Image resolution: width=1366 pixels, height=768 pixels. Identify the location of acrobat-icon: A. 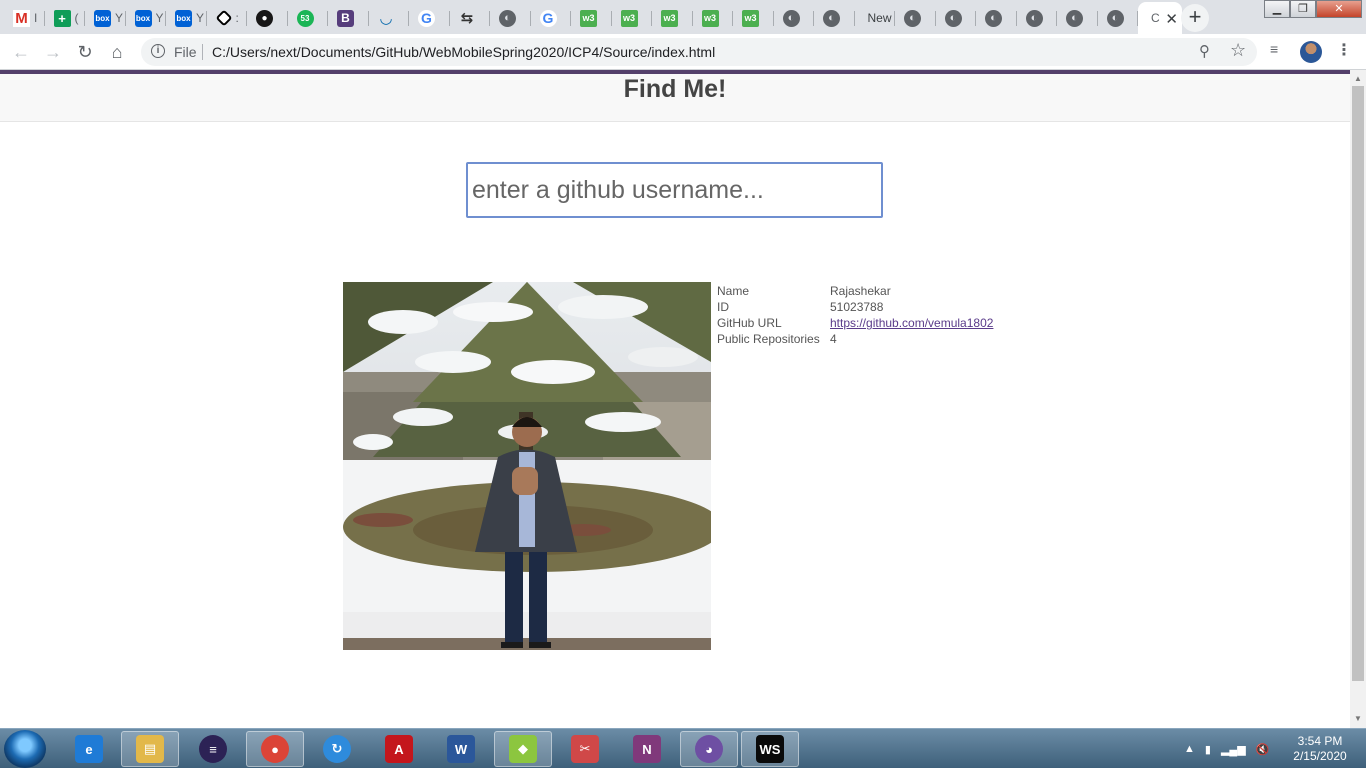
(399, 749).